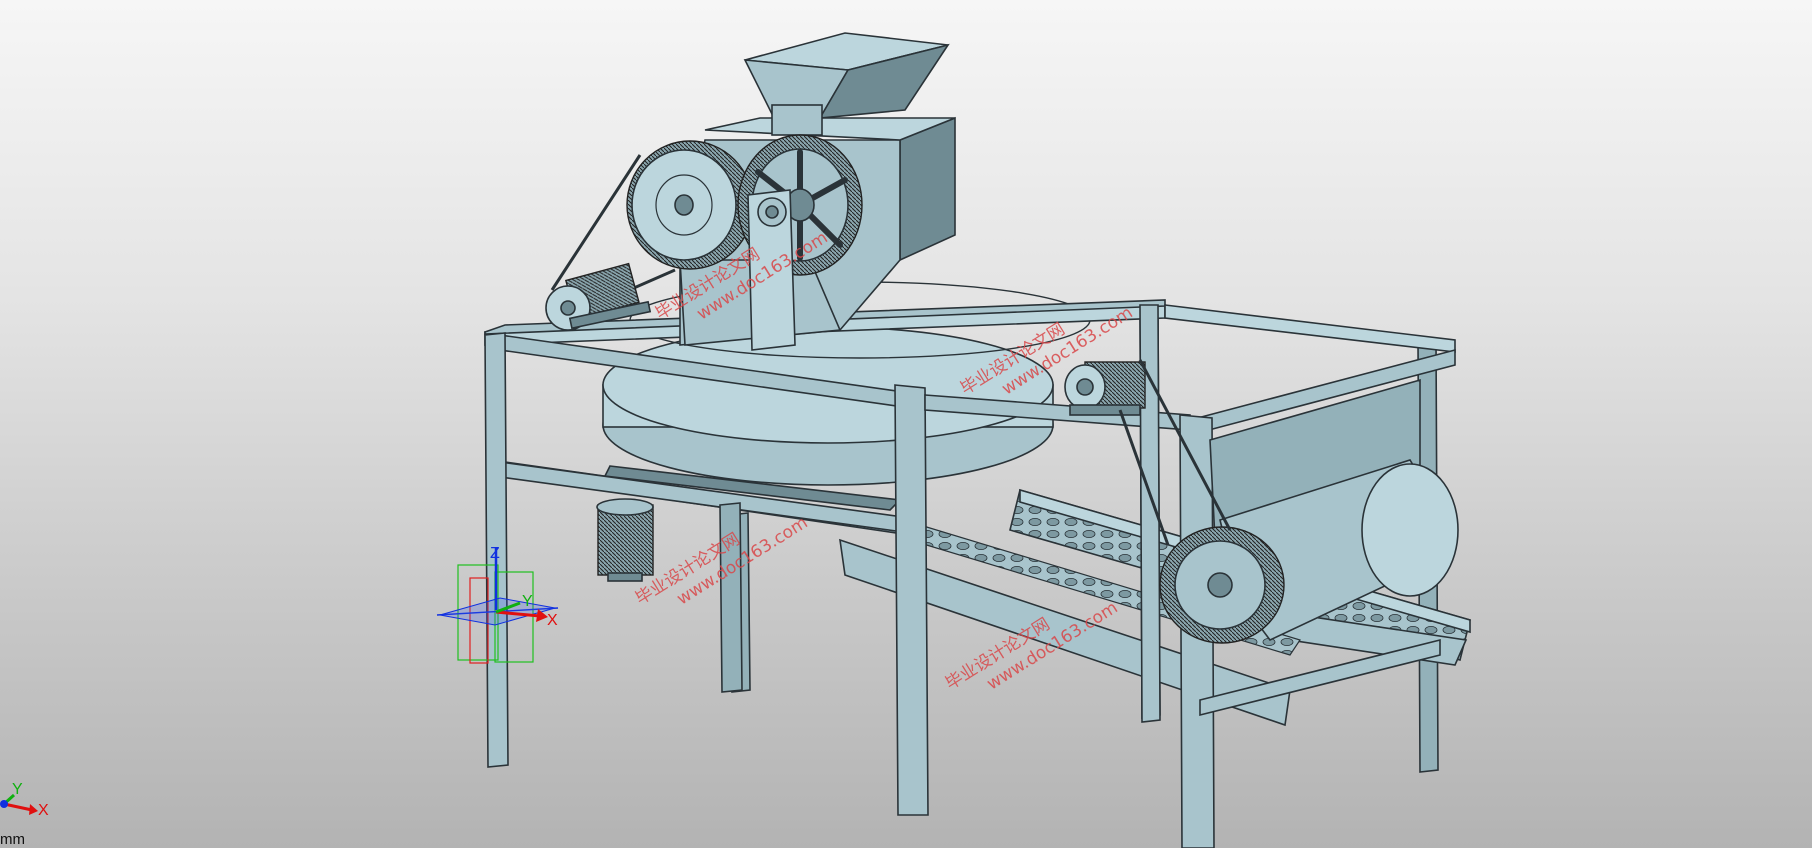  What do you see at coordinates (18, 807) in the screenshot?
I see `triad-x-axis` at bounding box center [18, 807].